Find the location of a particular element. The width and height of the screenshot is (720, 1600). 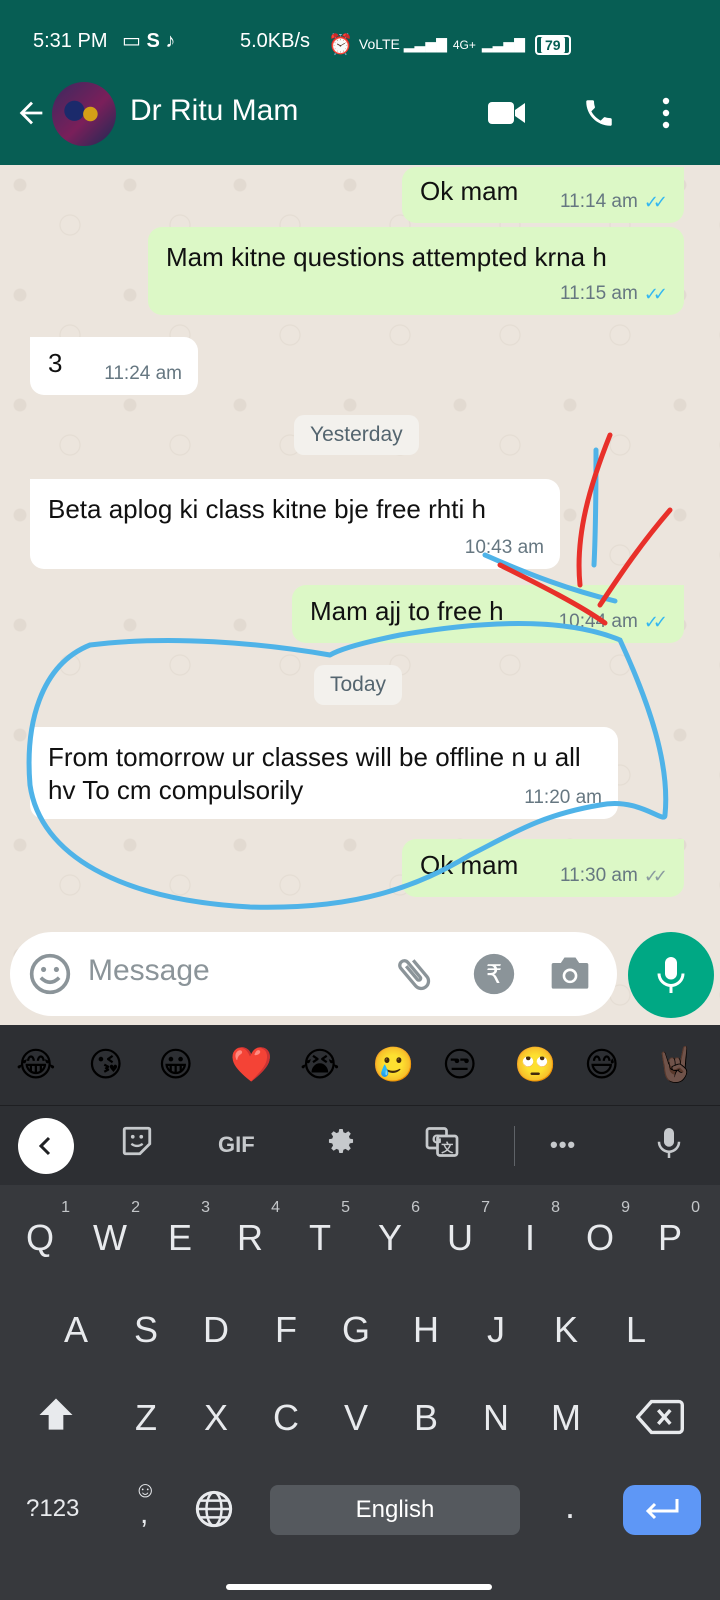

message-time: 11:20 am is located at coordinates (563, 797).